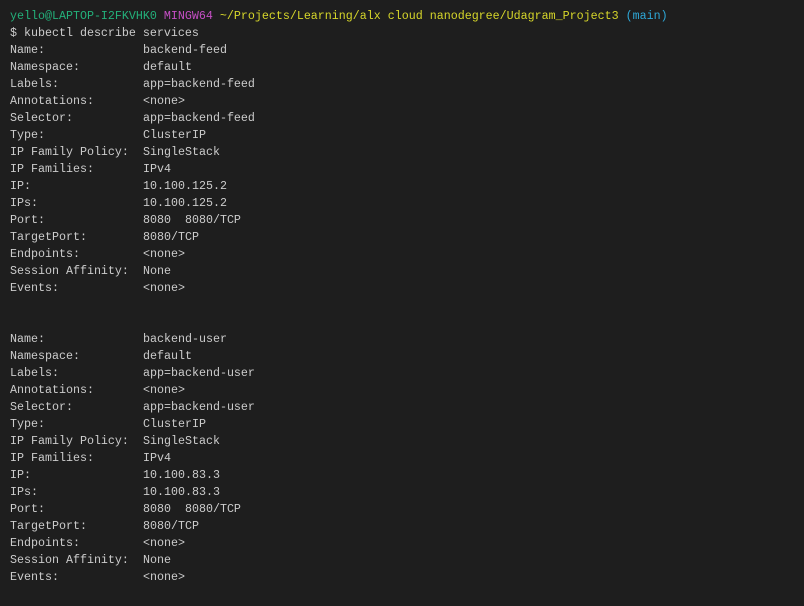 The height and width of the screenshot is (606, 804). I want to click on field-value: backend-feed, so click(185, 50).